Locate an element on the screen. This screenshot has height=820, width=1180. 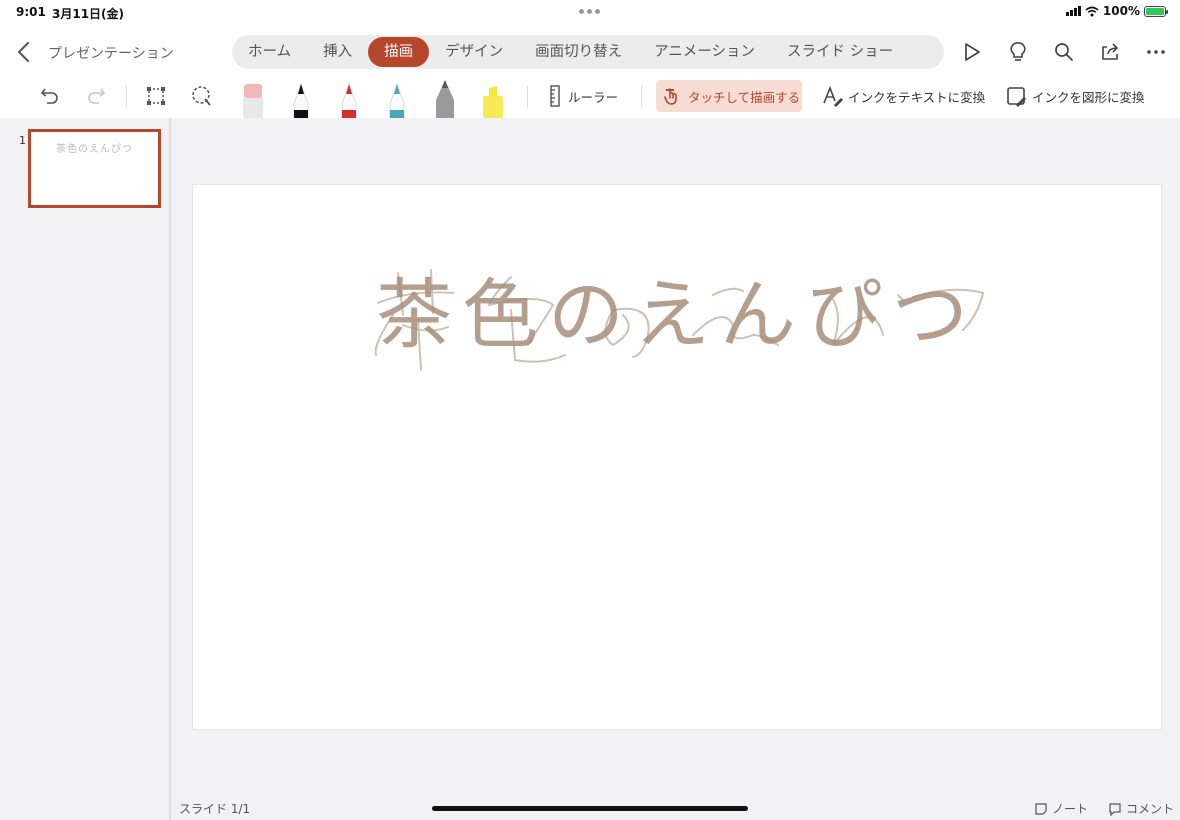
play-icon is located at coordinates (972, 52).